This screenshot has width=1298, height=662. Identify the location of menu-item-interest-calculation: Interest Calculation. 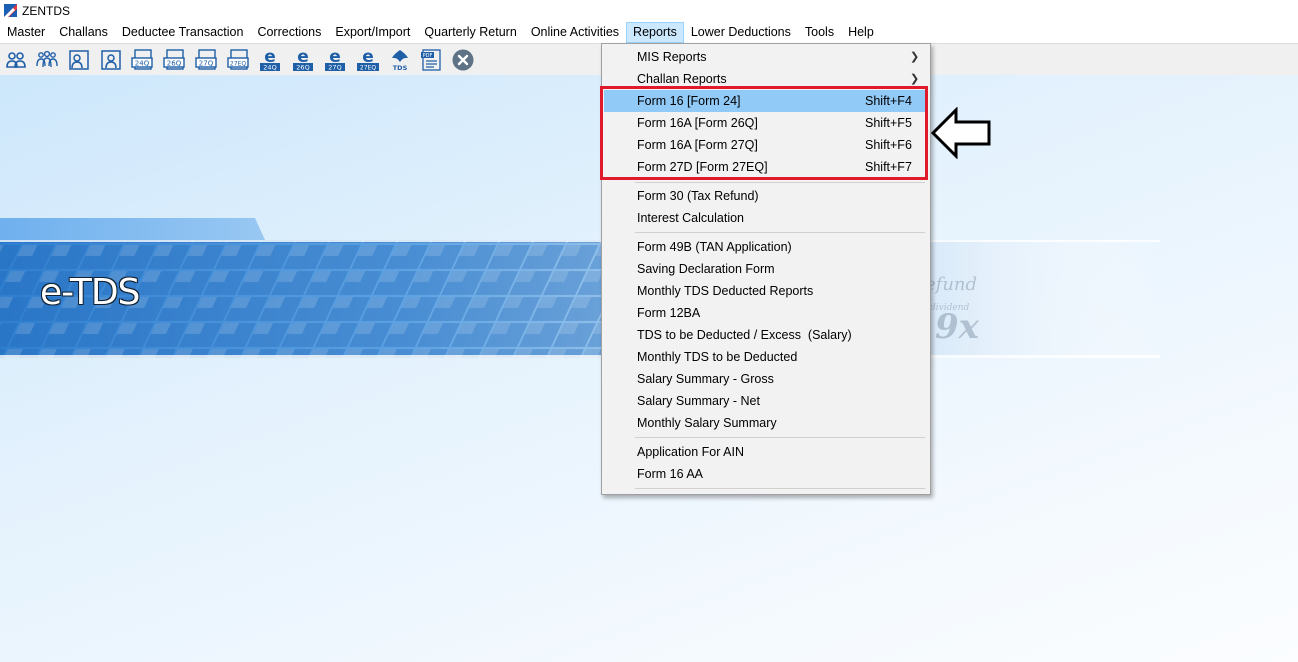
(766, 218).